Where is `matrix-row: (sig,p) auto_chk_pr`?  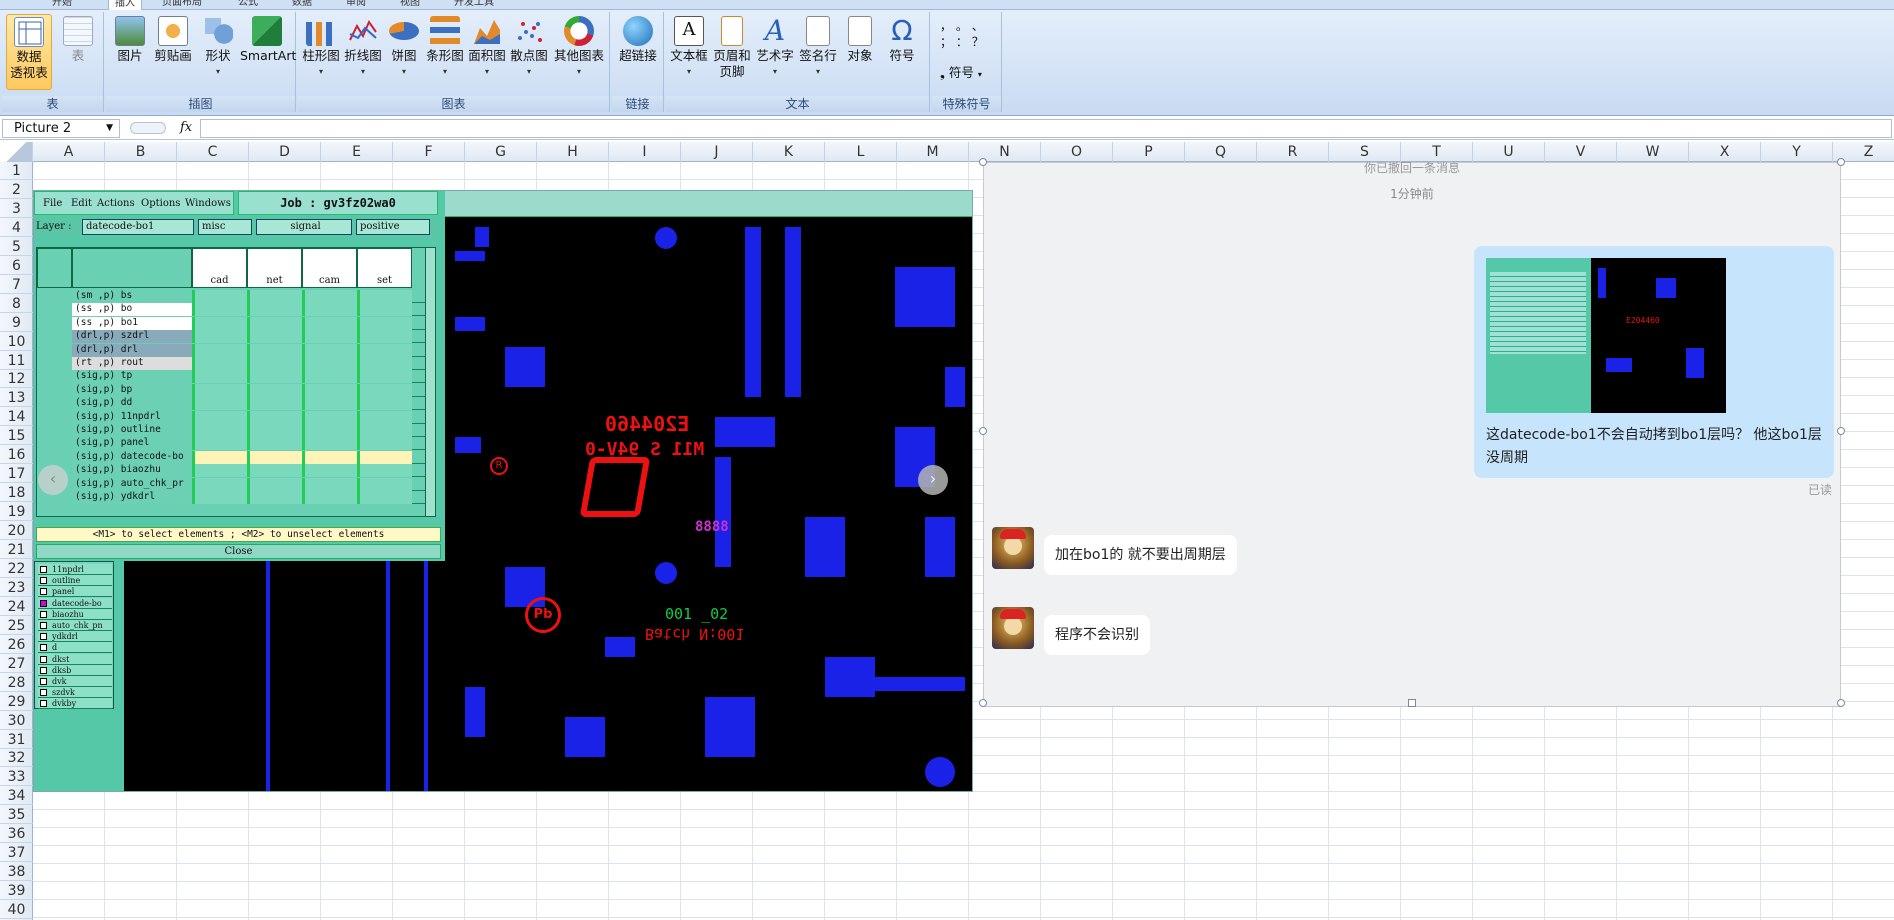 matrix-row: (sig,p) auto_chk_pr is located at coordinates (249, 484).